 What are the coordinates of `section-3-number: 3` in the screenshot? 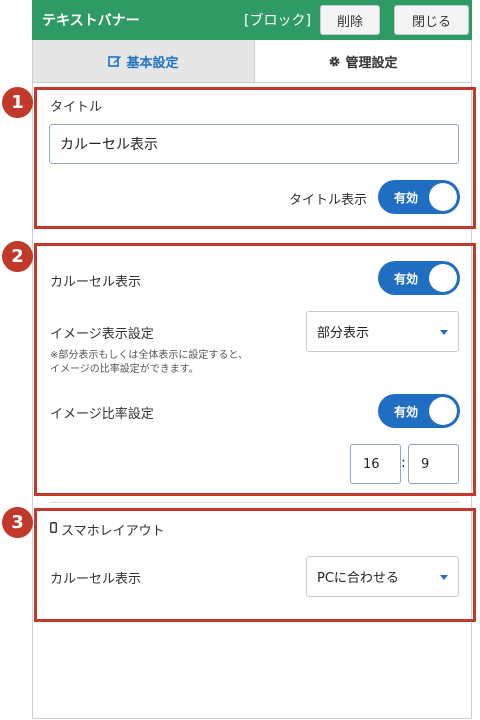 It's located at (17, 522).